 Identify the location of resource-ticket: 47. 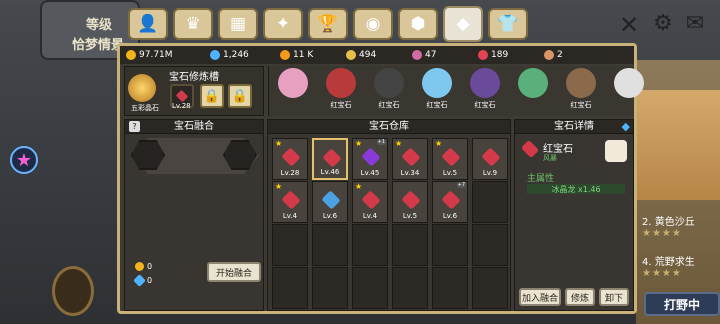
(442, 55).